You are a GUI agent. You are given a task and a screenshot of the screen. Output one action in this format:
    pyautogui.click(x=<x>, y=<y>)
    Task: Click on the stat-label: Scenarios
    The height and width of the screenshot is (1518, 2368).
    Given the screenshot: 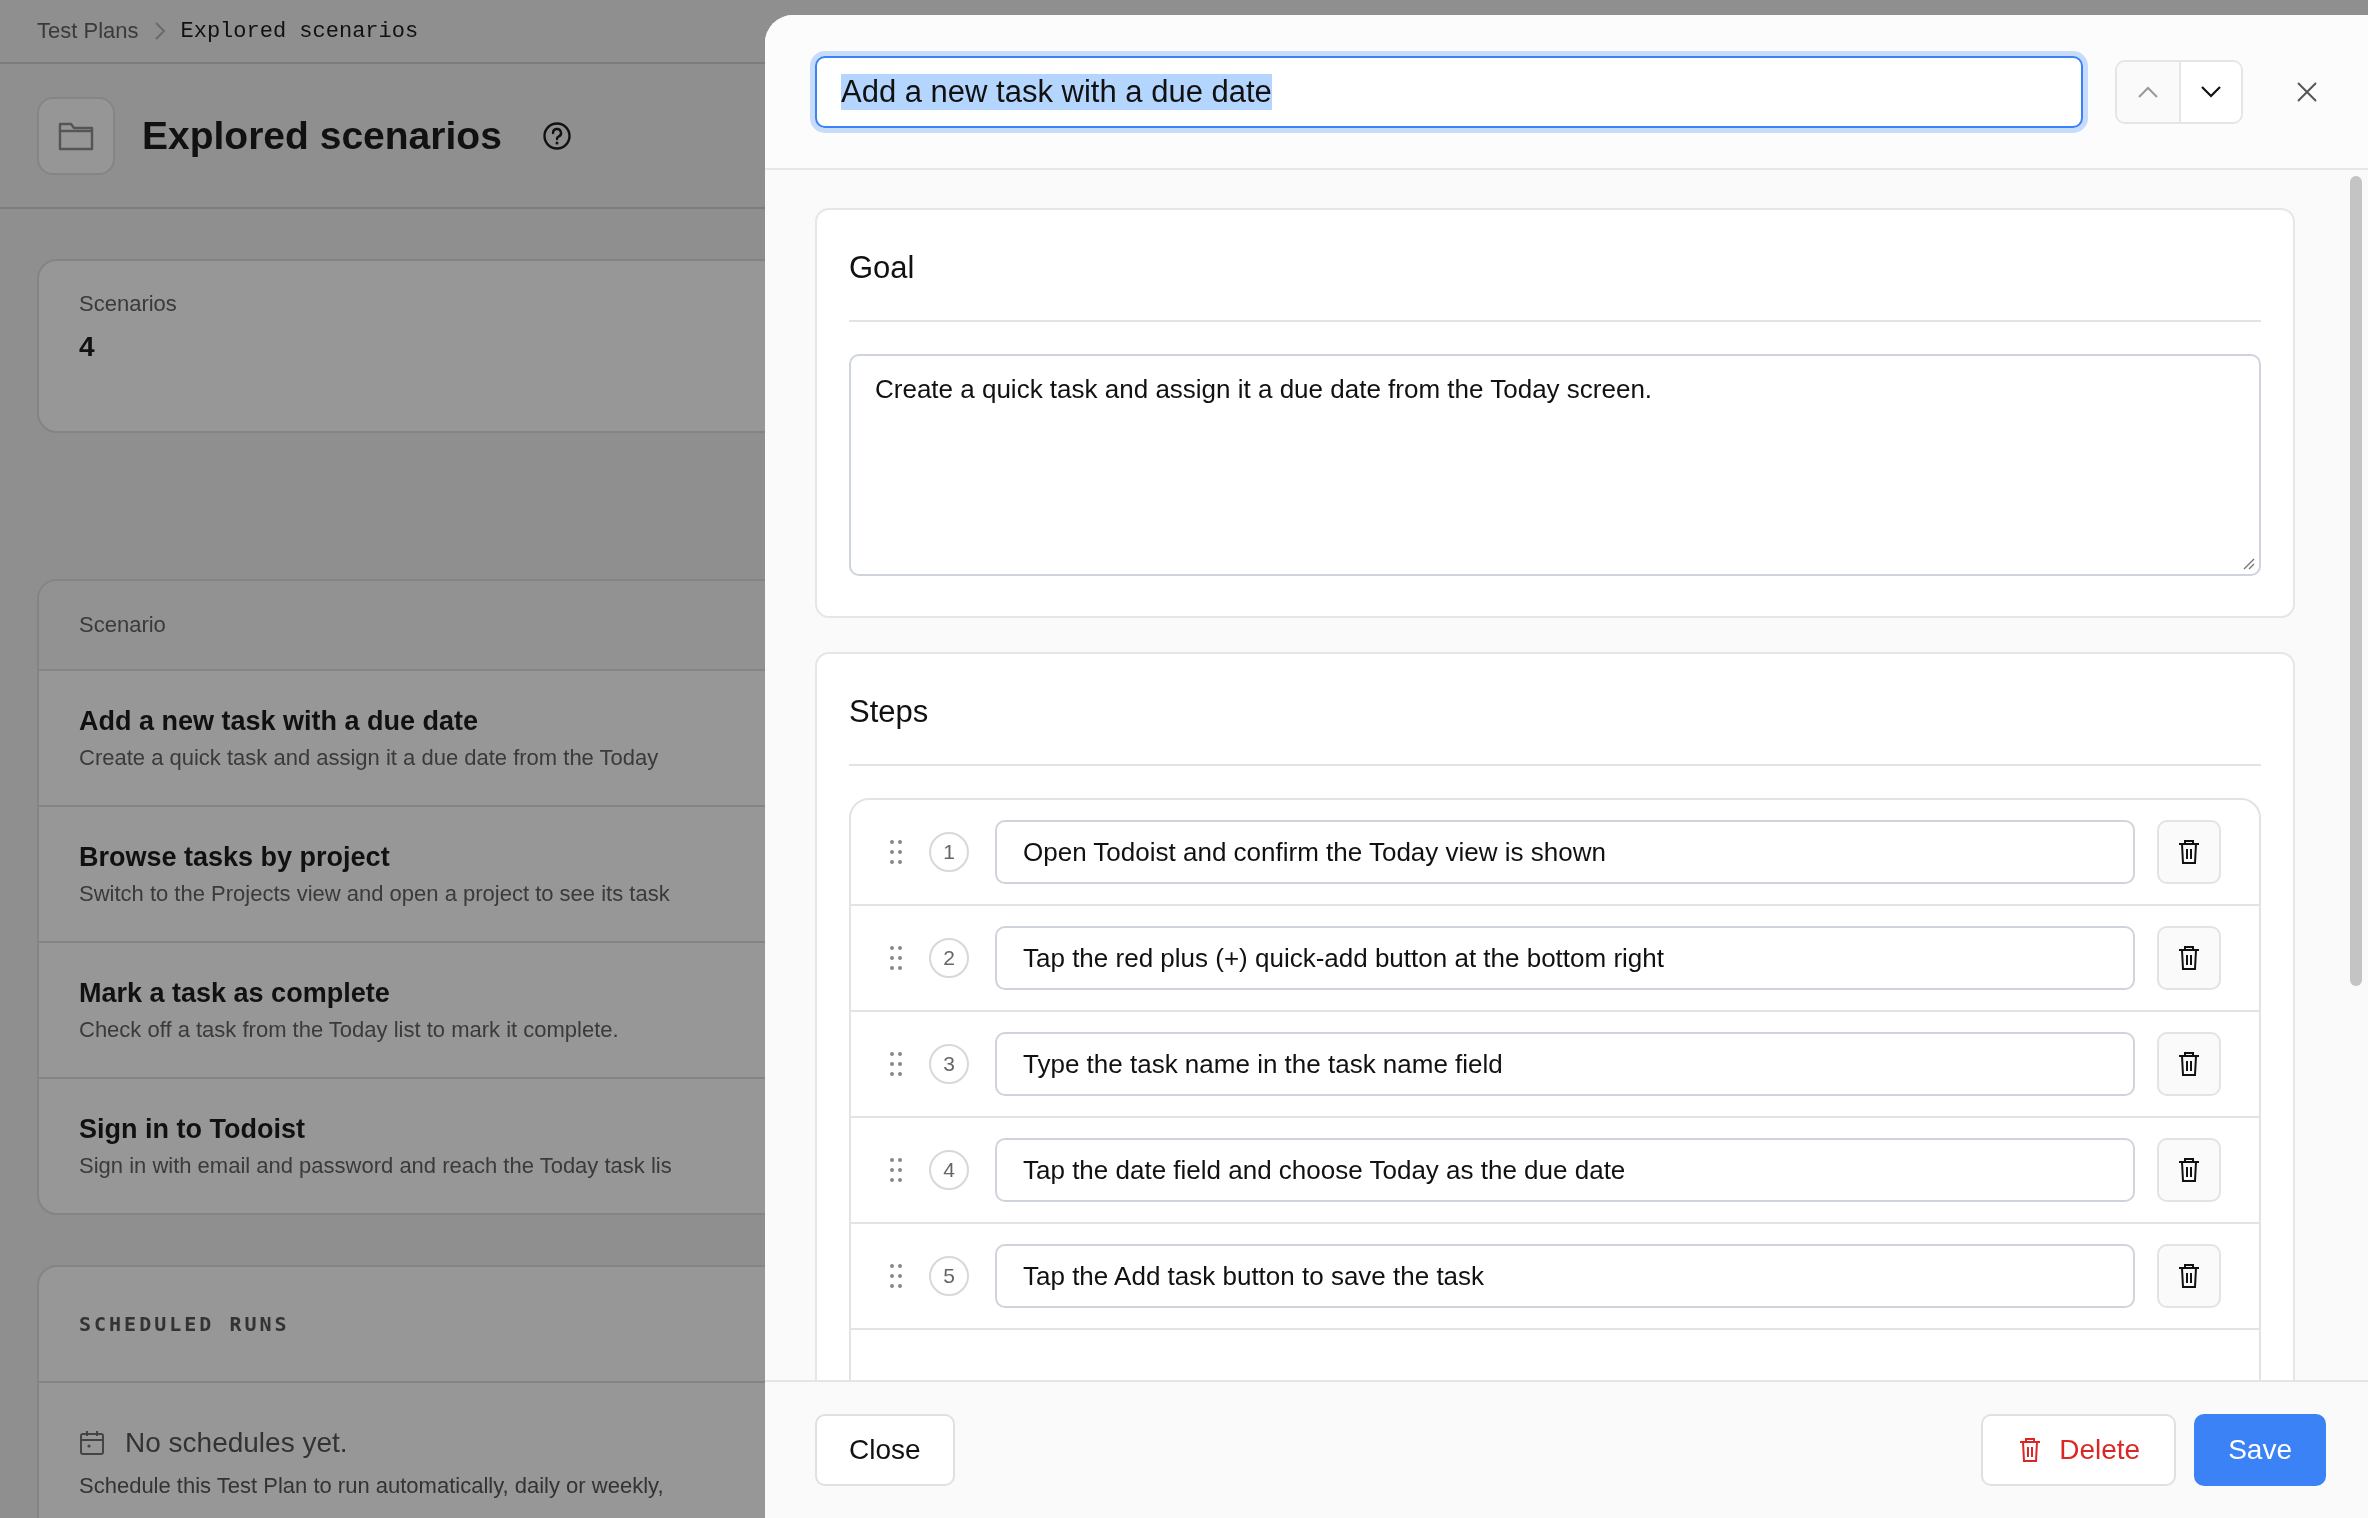 What is the action you would take?
    pyautogui.click(x=128, y=304)
    